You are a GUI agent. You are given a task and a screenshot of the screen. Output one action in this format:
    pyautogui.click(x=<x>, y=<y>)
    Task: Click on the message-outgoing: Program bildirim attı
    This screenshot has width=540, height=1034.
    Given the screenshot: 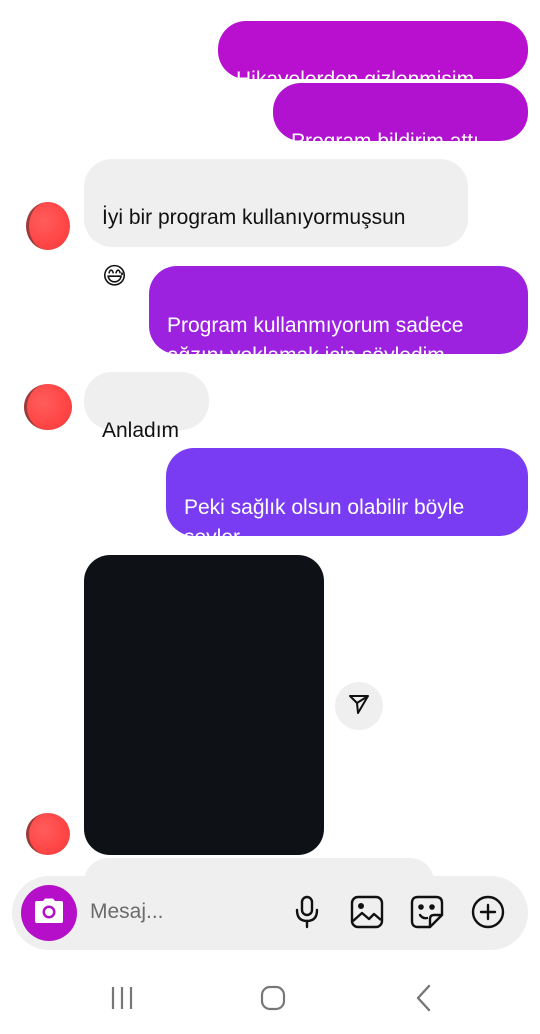 What is the action you would take?
    pyautogui.click(x=400, y=118)
    